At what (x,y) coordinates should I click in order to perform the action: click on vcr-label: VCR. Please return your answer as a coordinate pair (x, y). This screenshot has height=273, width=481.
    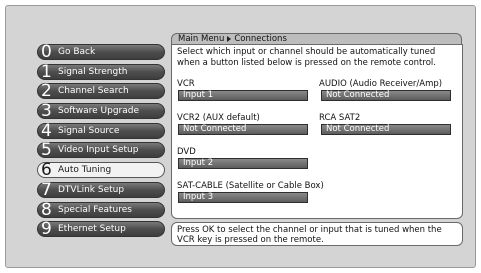
    Looking at the image, I should click on (186, 84).